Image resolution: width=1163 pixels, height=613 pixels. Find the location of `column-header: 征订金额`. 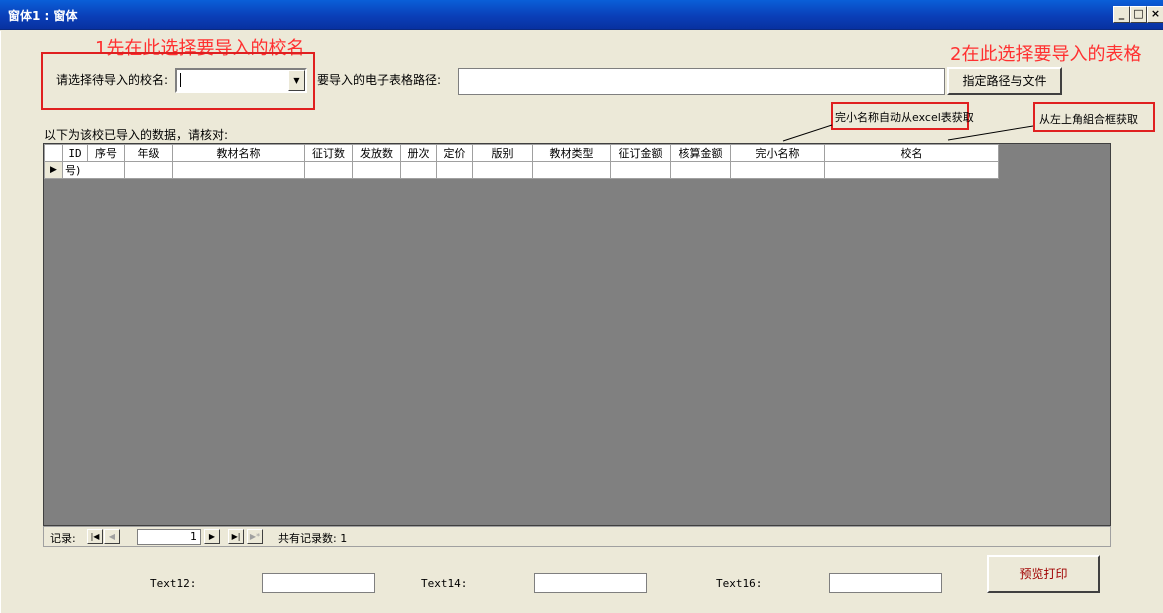

column-header: 征订金额 is located at coordinates (640, 153).